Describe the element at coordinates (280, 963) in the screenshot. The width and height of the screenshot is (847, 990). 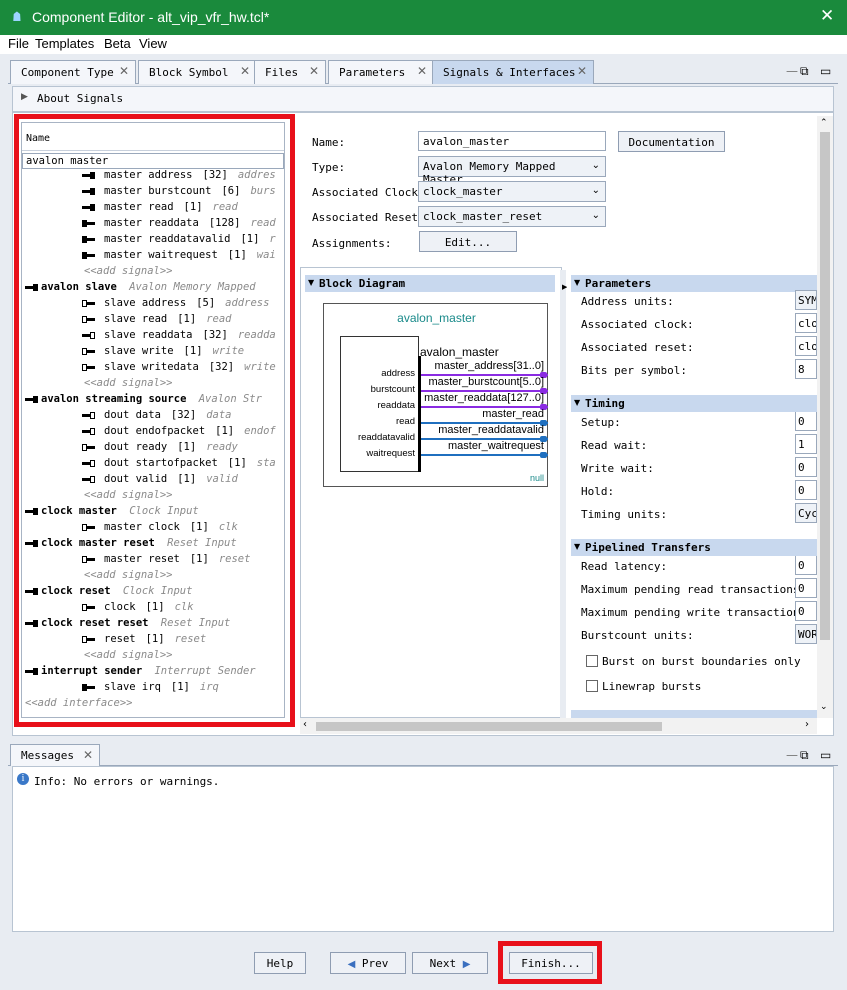
I see `help-button: Help` at that location.